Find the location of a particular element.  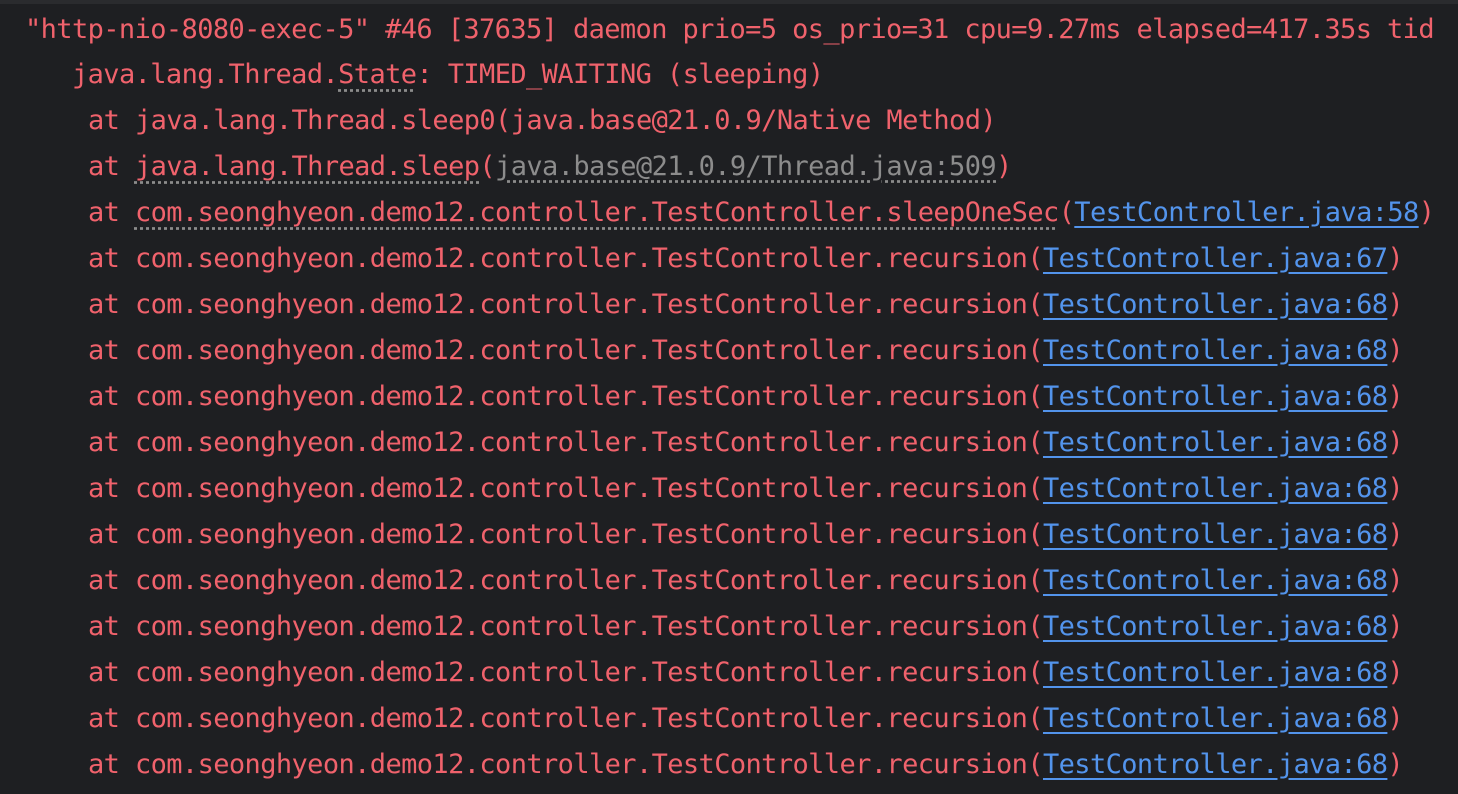

source-link: TestController.java:67 is located at coordinates (1215, 258).